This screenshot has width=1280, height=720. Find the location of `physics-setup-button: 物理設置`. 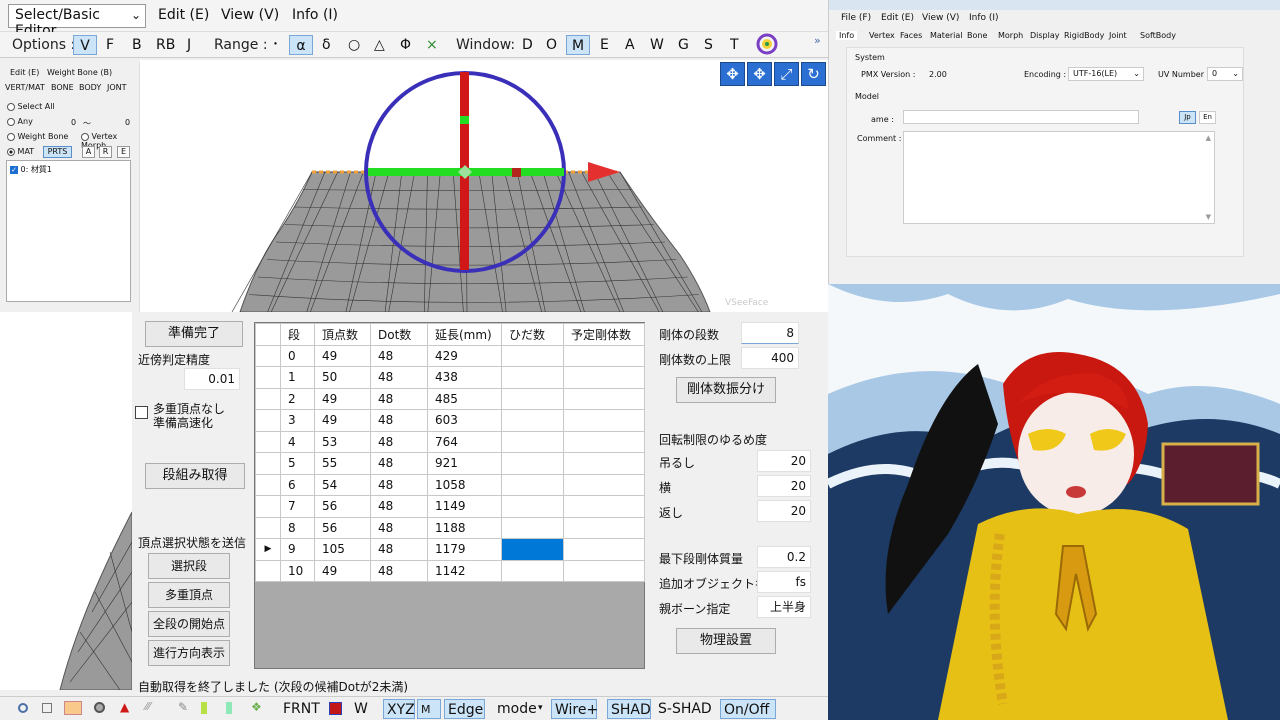

physics-setup-button: 物理設置 is located at coordinates (726, 641).